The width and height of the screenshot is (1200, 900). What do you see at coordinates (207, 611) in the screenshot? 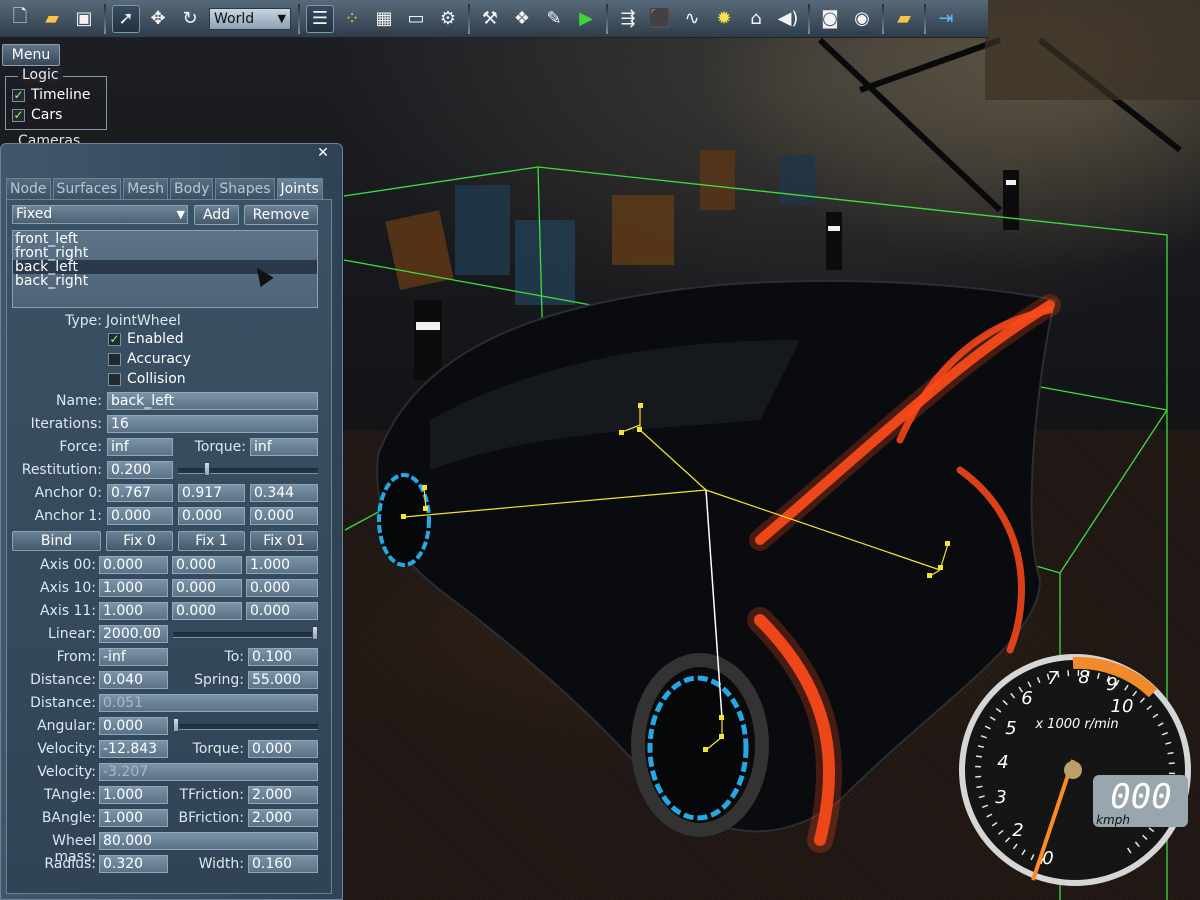
I see `axis11-y-field: 0.000` at bounding box center [207, 611].